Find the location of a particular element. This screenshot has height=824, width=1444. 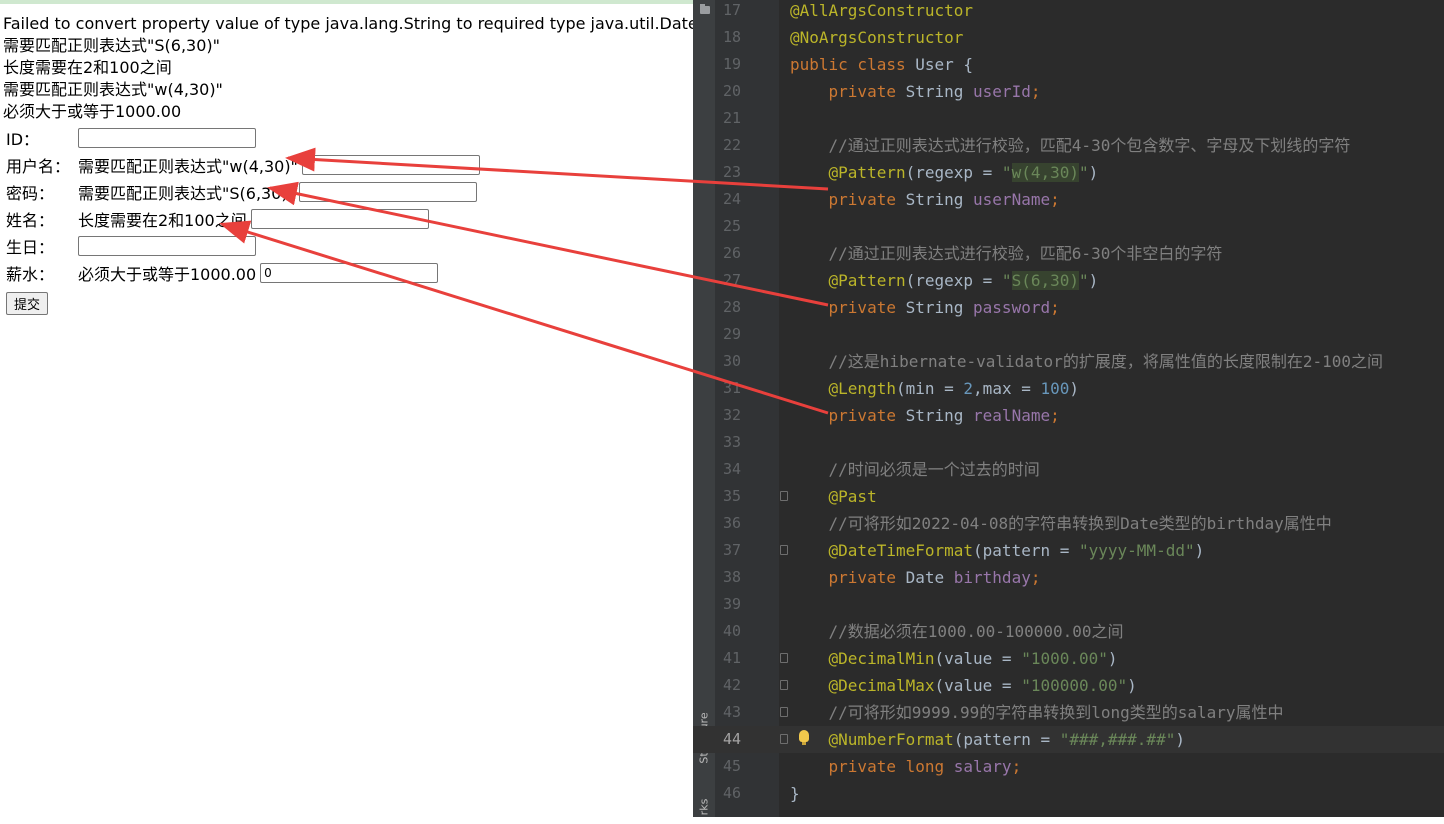

line-number: 24 is located at coordinates (731, 199).